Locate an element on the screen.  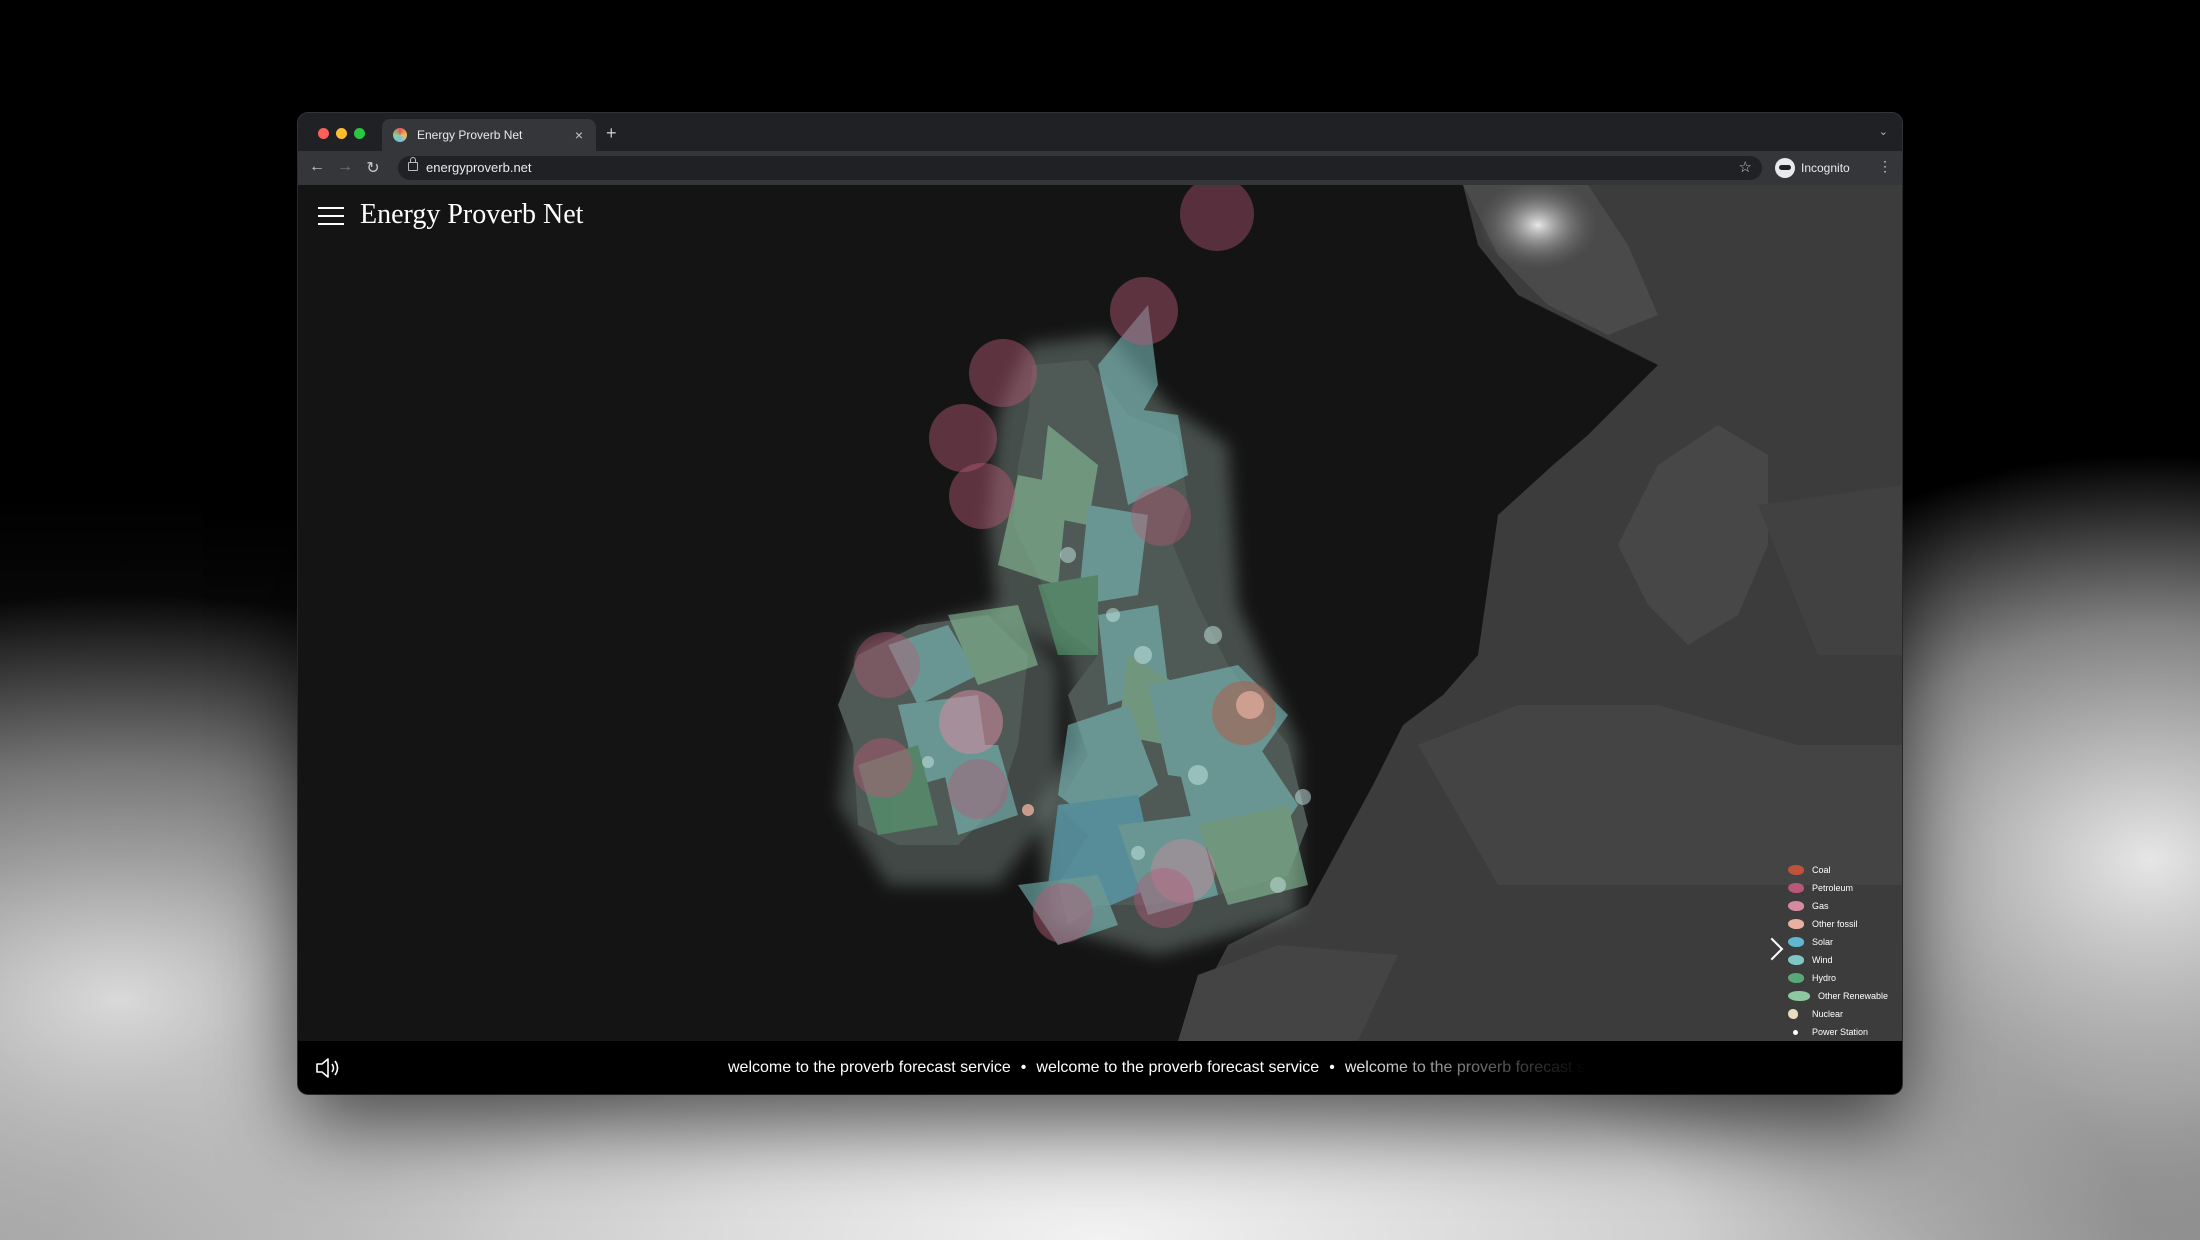
close-window-button is located at coordinates (323, 133).